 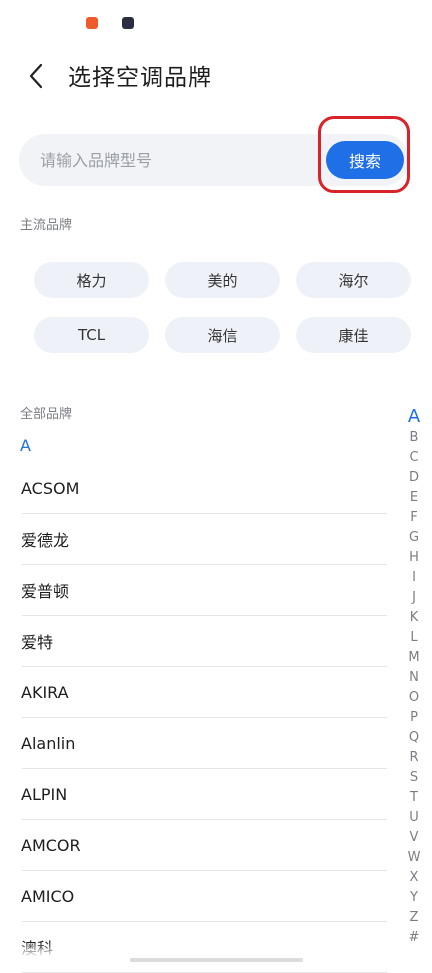 What do you see at coordinates (222, 335) in the screenshot?
I see `brand-chip: 海信` at bounding box center [222, 335].